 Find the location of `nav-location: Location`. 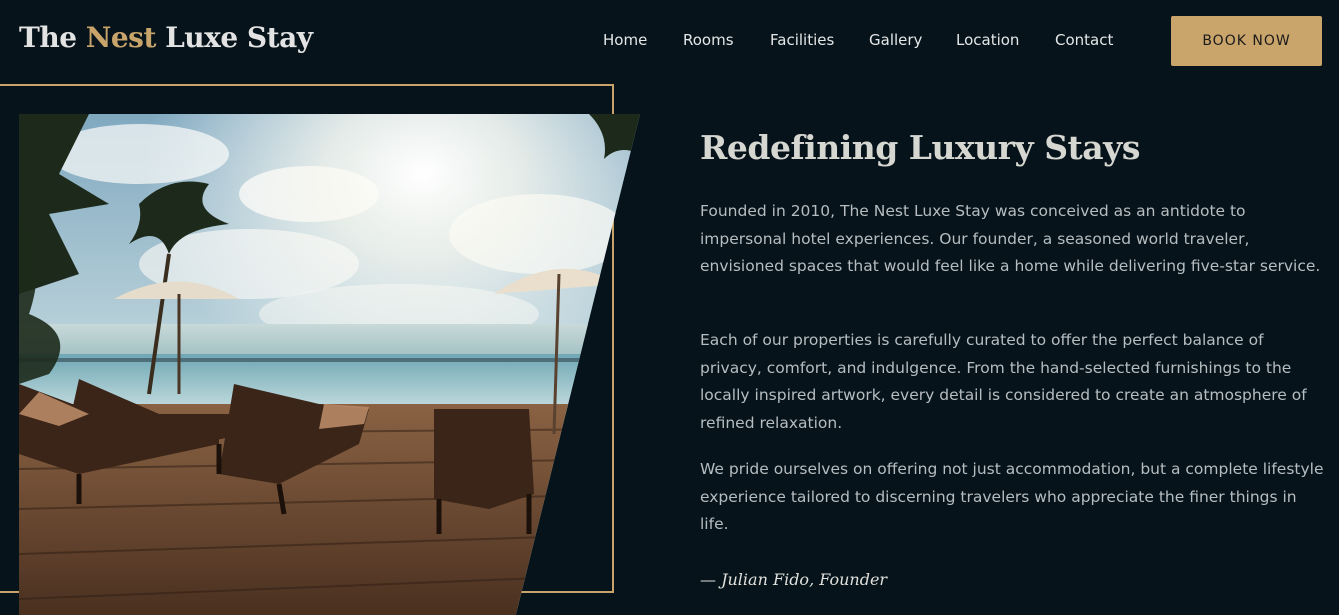

nav-location: Location is located at coordinates (987, 40).